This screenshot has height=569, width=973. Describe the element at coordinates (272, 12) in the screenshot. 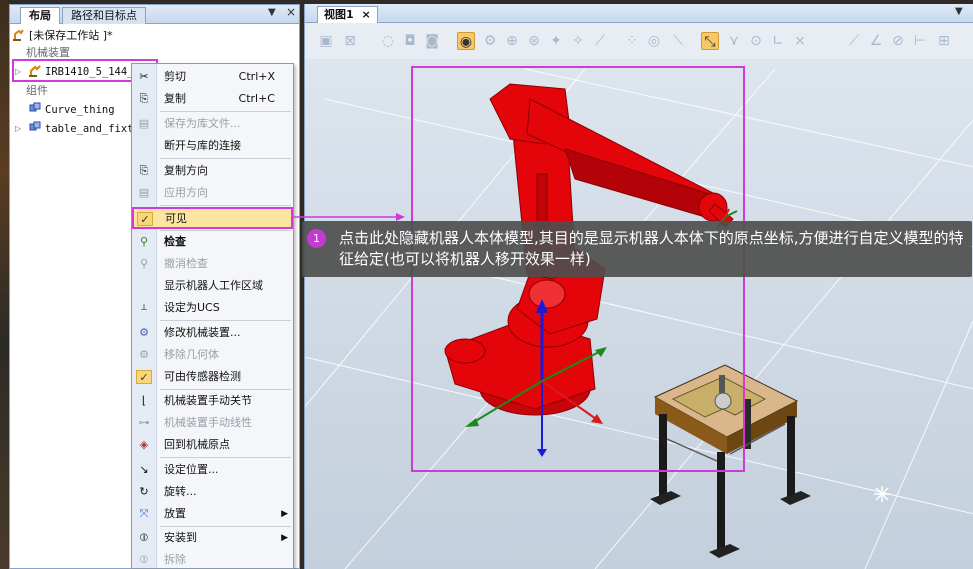

I see `panel-pin-icon: ▼` at that location.